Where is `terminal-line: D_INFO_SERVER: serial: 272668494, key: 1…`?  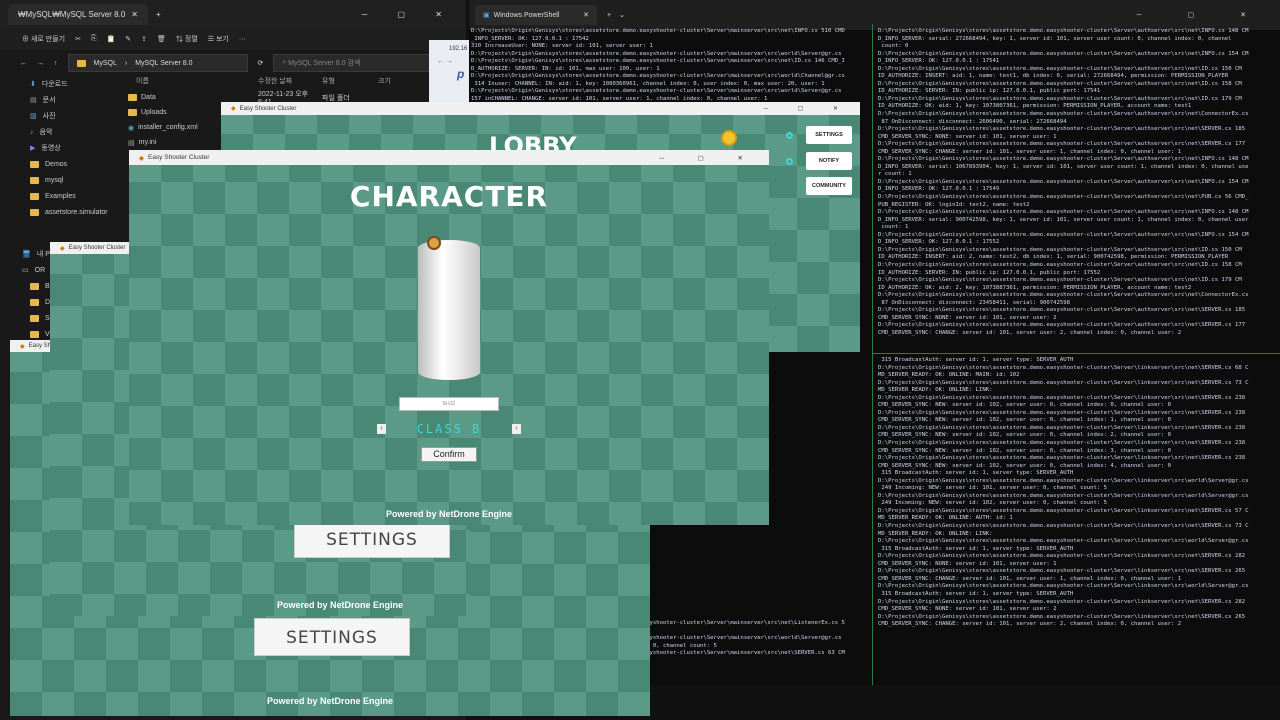 terminal-line: D_INFO_SERVER: serial: 272668494, key: 1… is located at coordinates (1055, 38).